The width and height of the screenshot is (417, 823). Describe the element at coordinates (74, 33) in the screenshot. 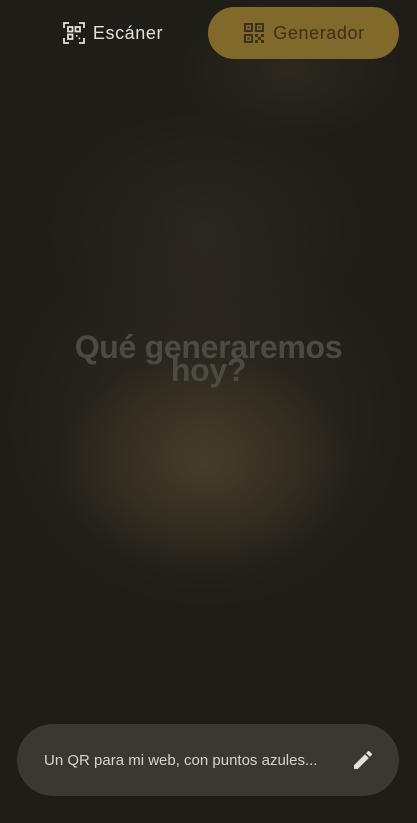

I see `qr-scan-icon` at that location.